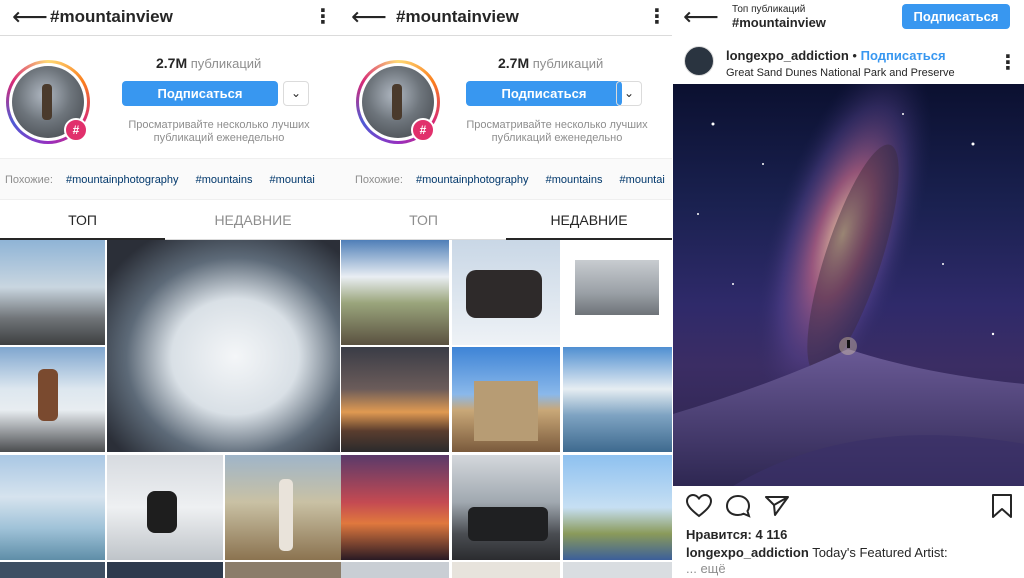 Image resolution: width=1024 pixels, height=578 pixels. What do you see at coordinates (719, 534) in the screenshot?
I see `likes-label: Нравится:` at bounding box center [719, 534].